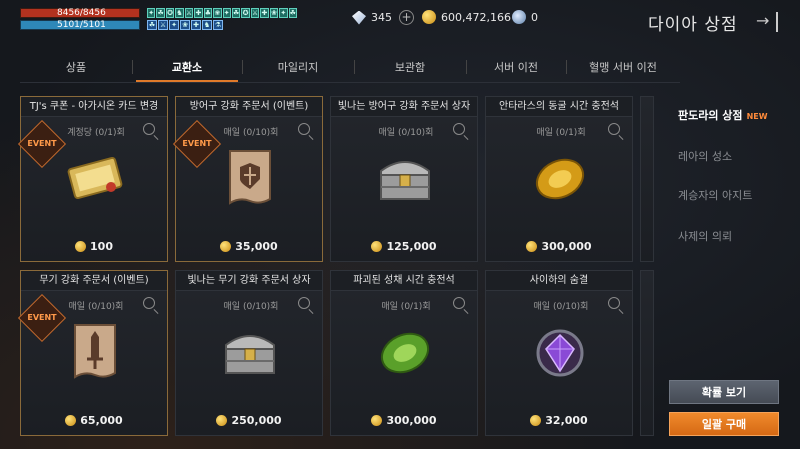 The image size is (800, 449). I want to click on side-menu-pandora-shop: 판도라의 상점 NEW, so click(723, 115).